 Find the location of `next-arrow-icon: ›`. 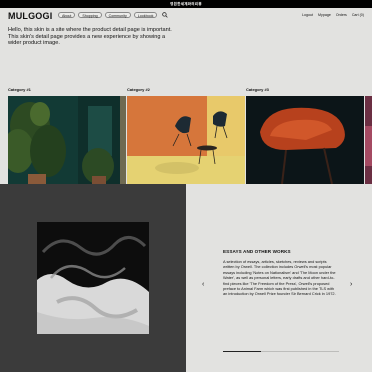

next-arrow-icon: › is located at coordinates (351, 284).